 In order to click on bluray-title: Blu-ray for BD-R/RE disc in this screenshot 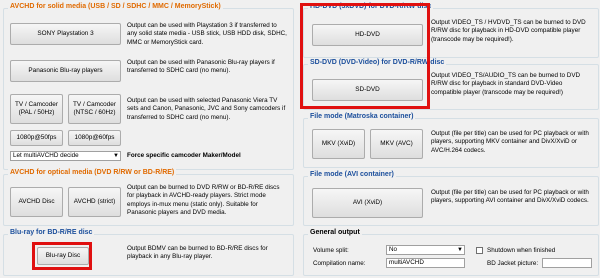, I will do `click(51, 232)`.